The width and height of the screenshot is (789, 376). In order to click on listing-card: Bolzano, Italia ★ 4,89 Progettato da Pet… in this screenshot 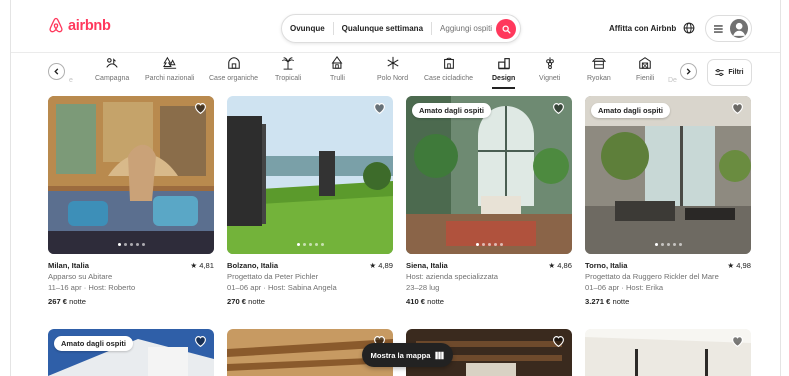, I will do `click(310, 201)`.